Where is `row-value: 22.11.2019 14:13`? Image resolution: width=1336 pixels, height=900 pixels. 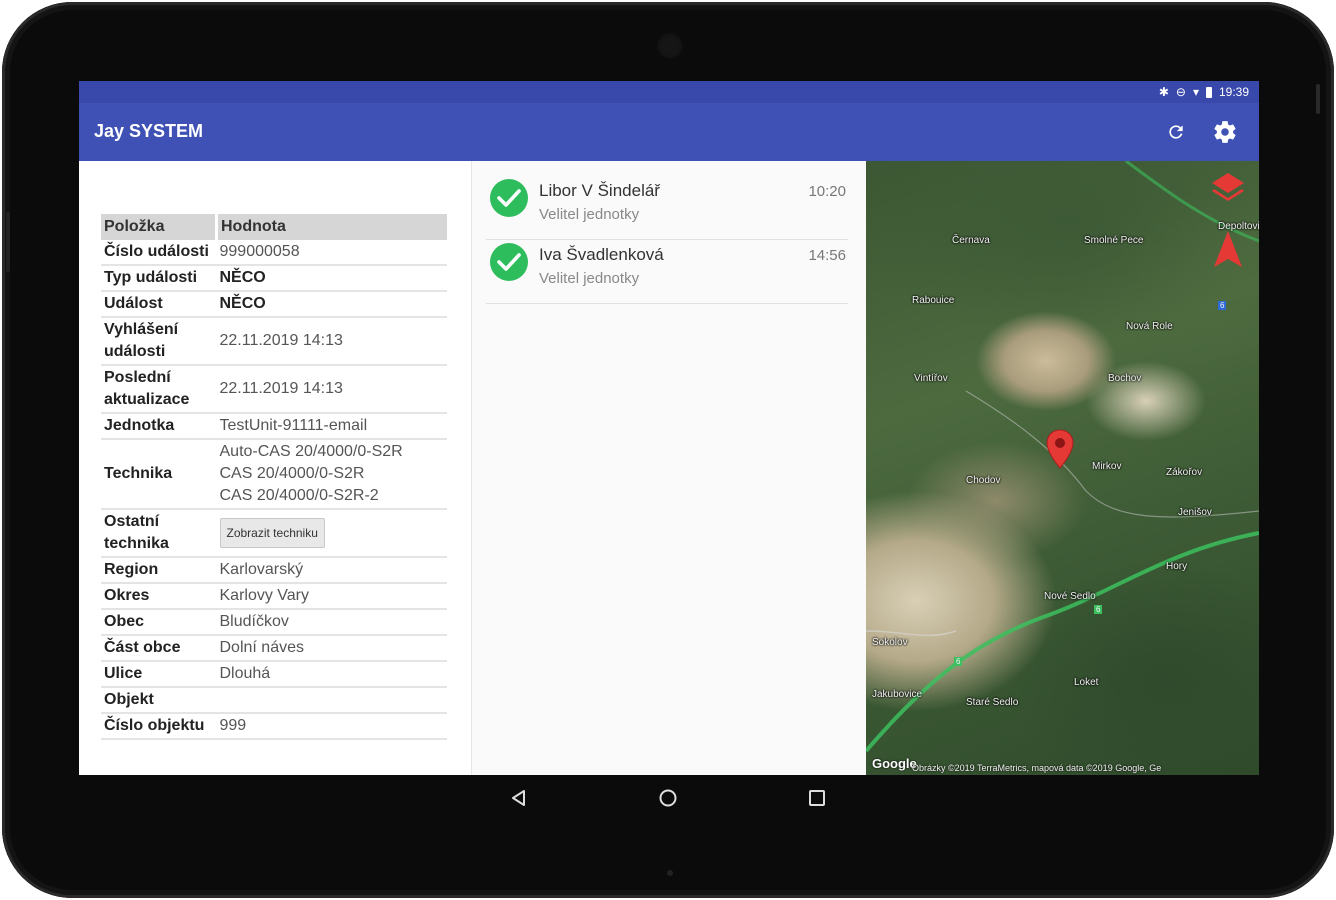
row-value: 22.11.2019 14:13 is located at coordinates (331, 341).